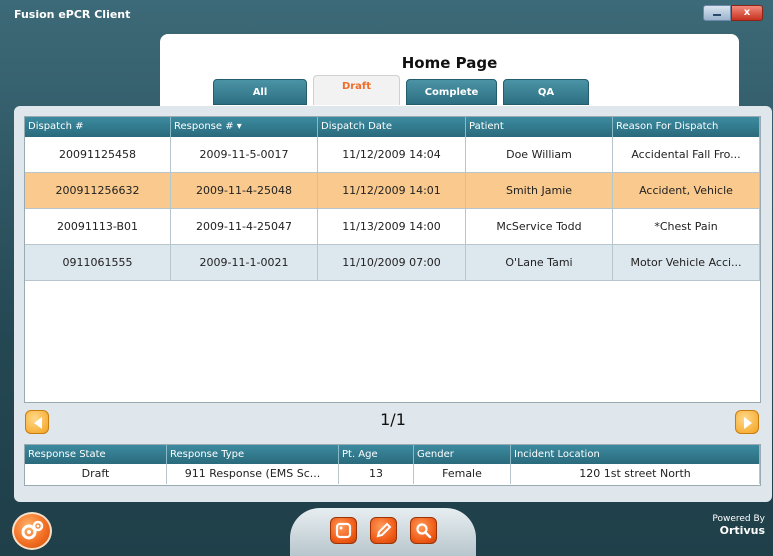  Describe the element at coordinates (98, 127) in the screenshot. I see `column-header-dispatch: Dispatch #` at that location.